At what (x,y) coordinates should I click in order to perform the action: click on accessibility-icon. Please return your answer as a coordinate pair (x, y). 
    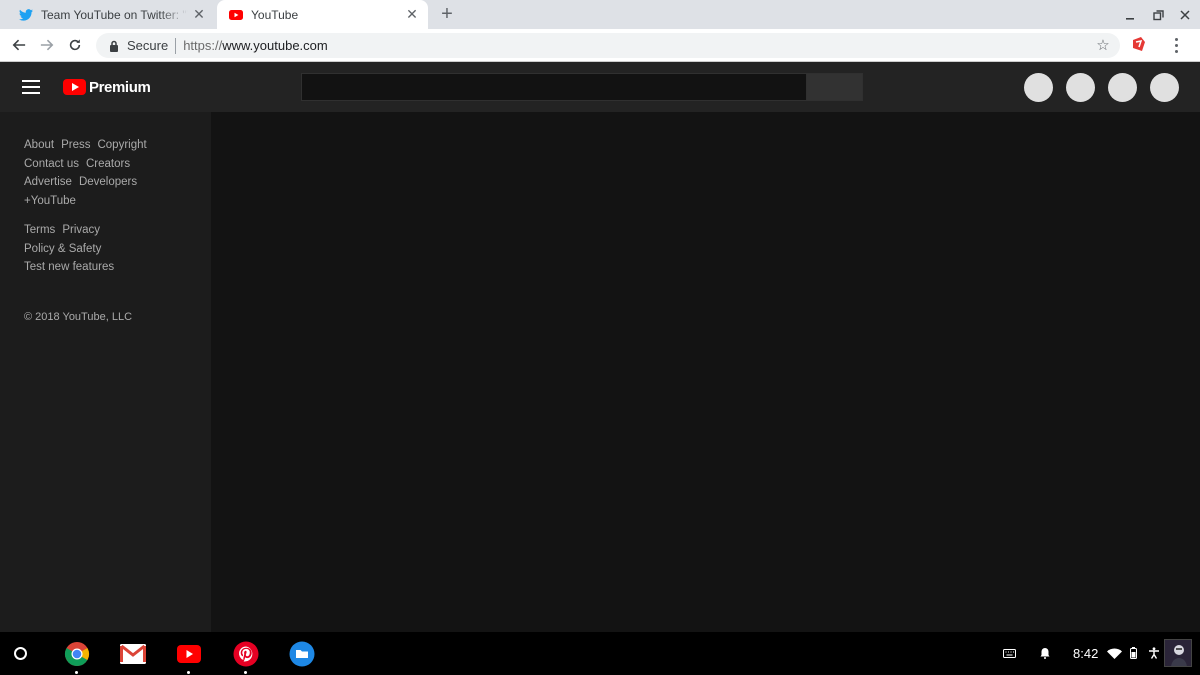
    Looking at the image, I should click on (1154, 653).